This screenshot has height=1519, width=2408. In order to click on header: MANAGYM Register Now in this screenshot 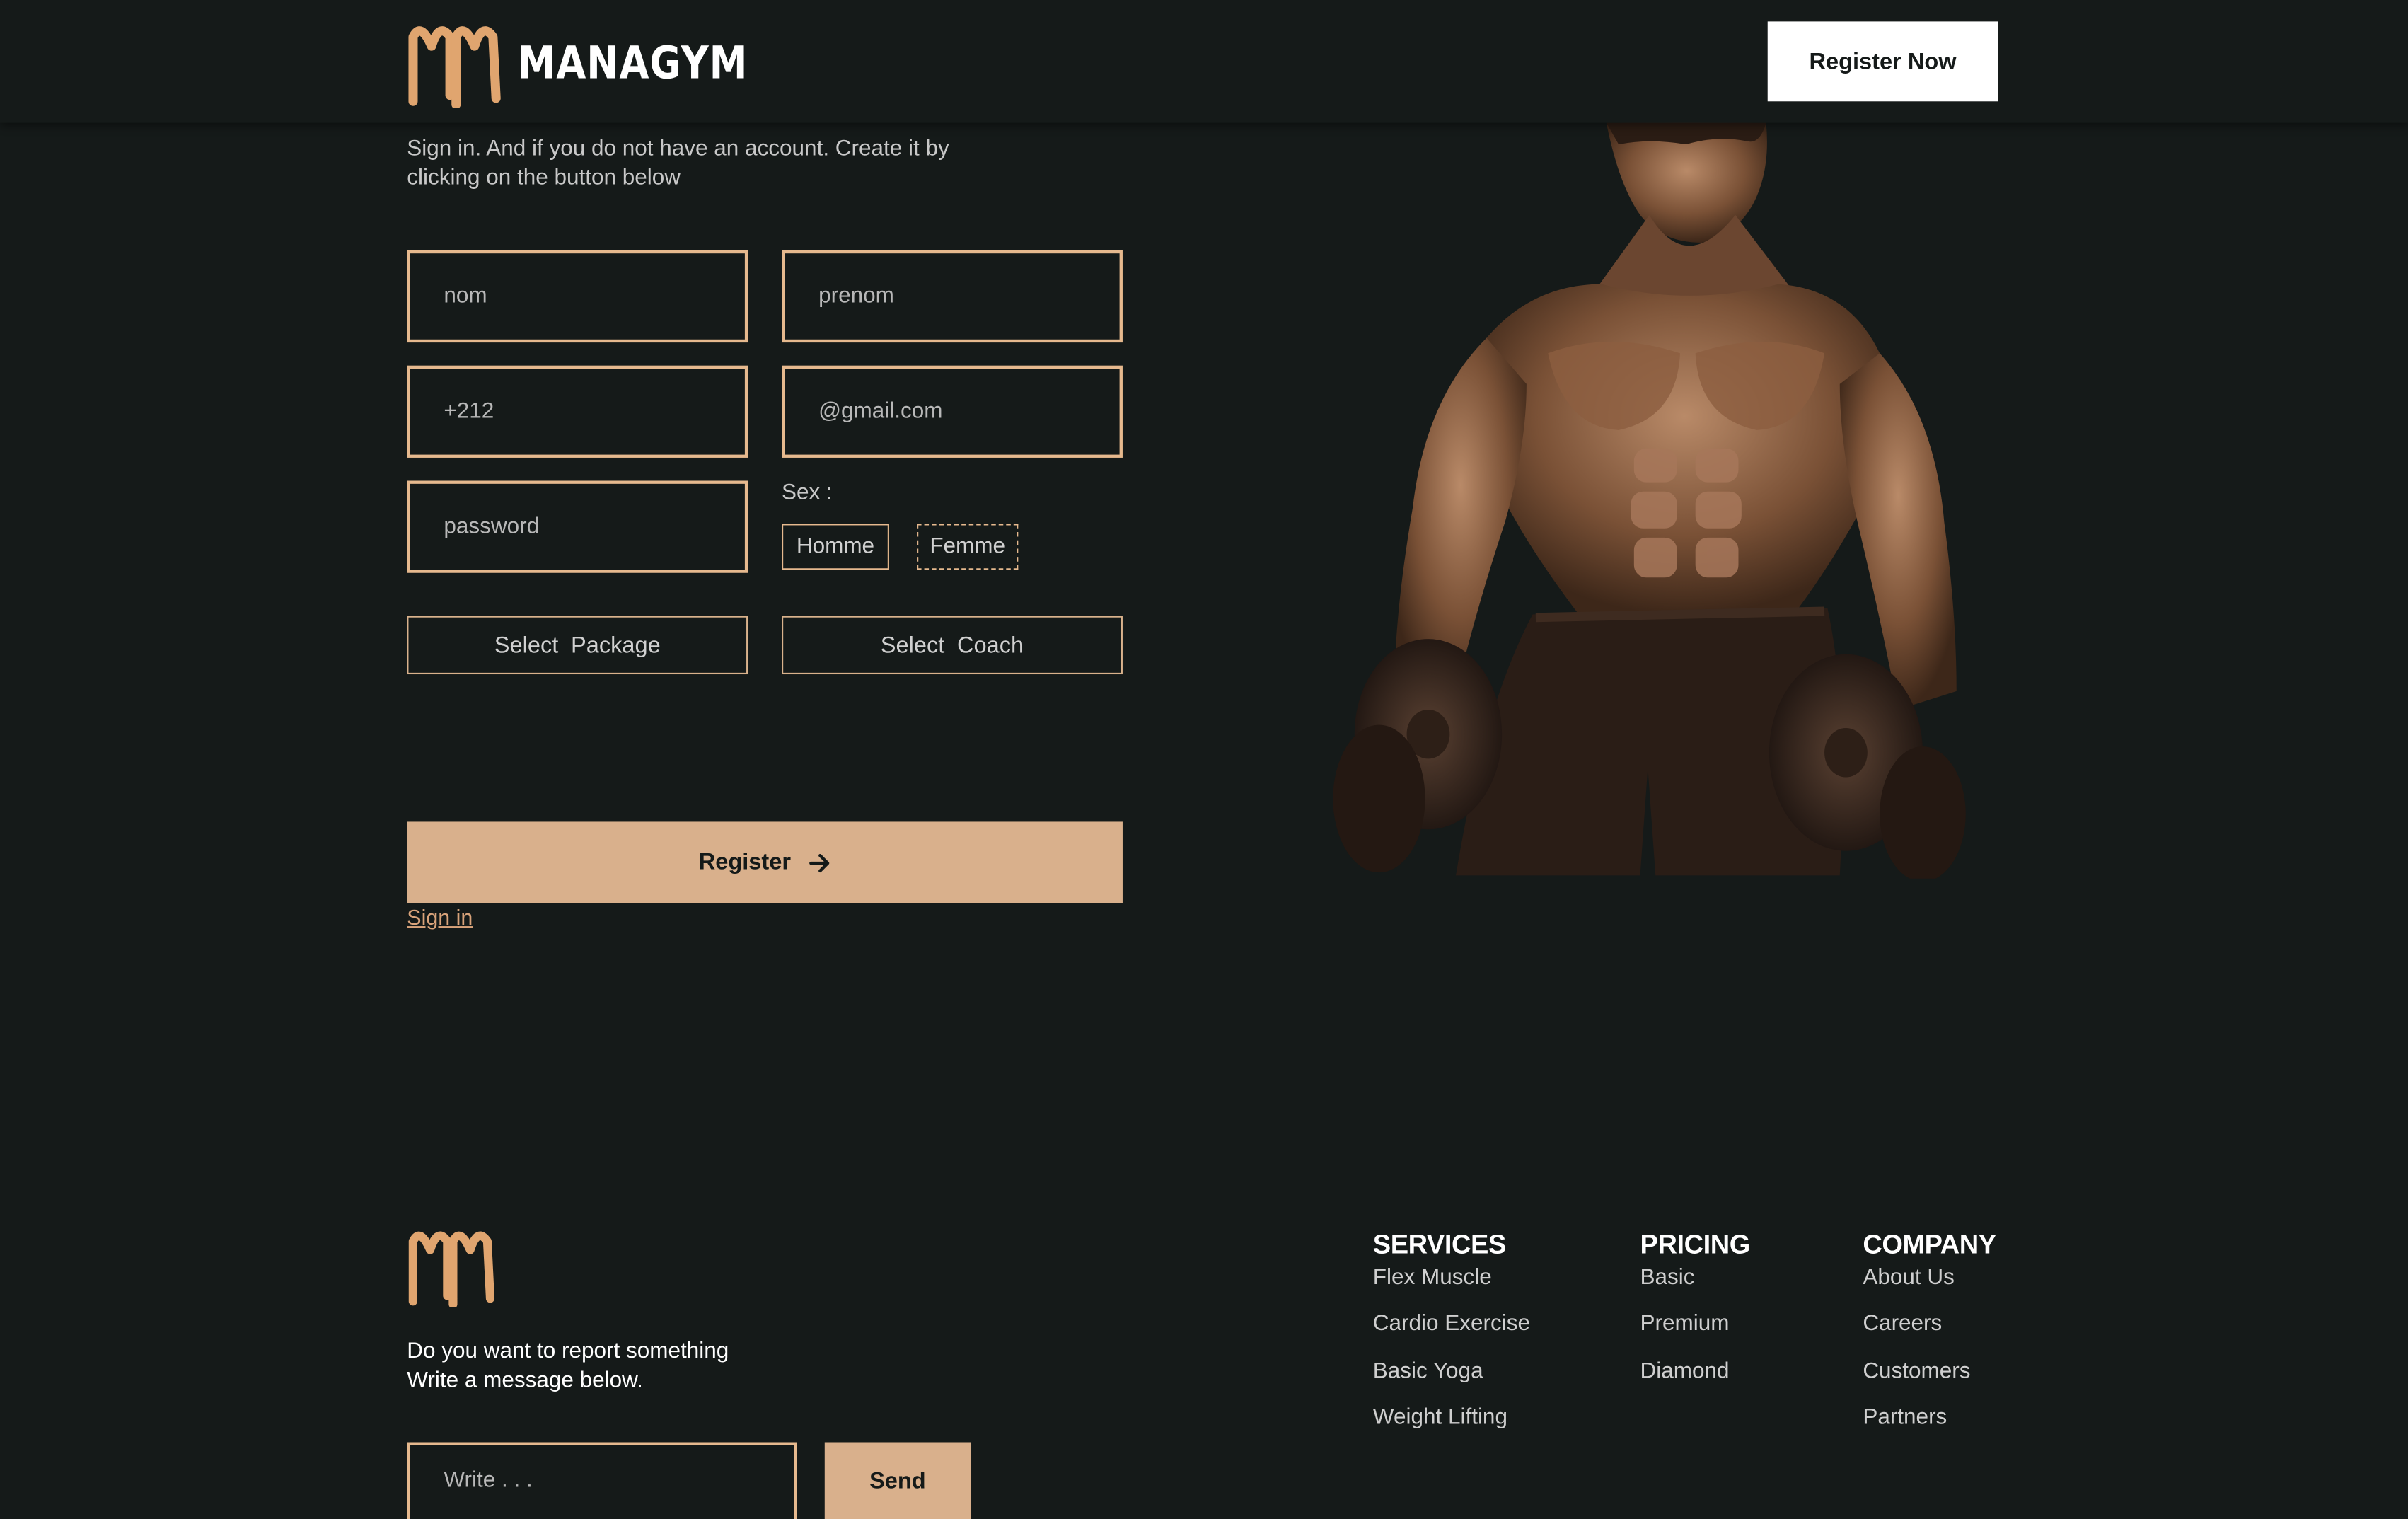, I will do `click(1204, 61)`.